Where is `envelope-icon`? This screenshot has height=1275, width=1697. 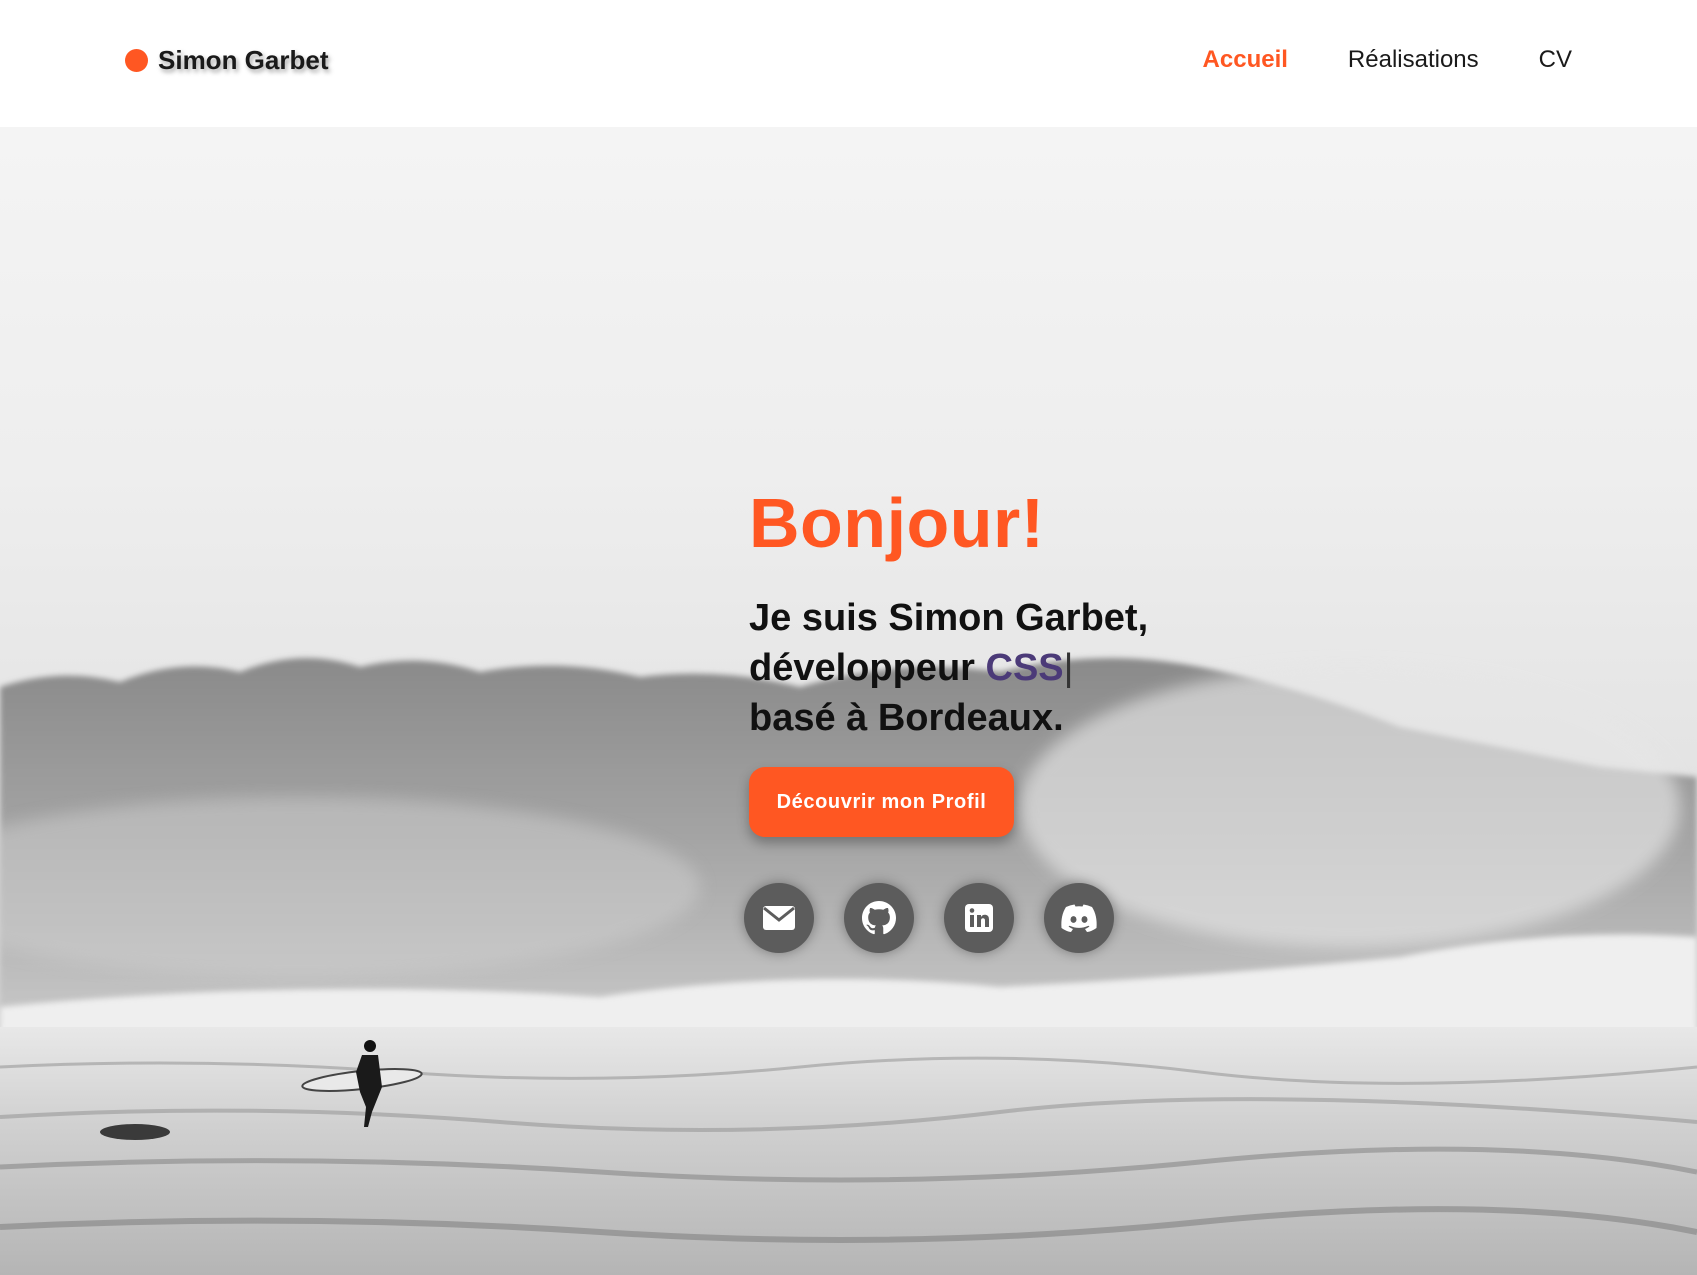
envelope-icon is located at coordinates (779, 918).